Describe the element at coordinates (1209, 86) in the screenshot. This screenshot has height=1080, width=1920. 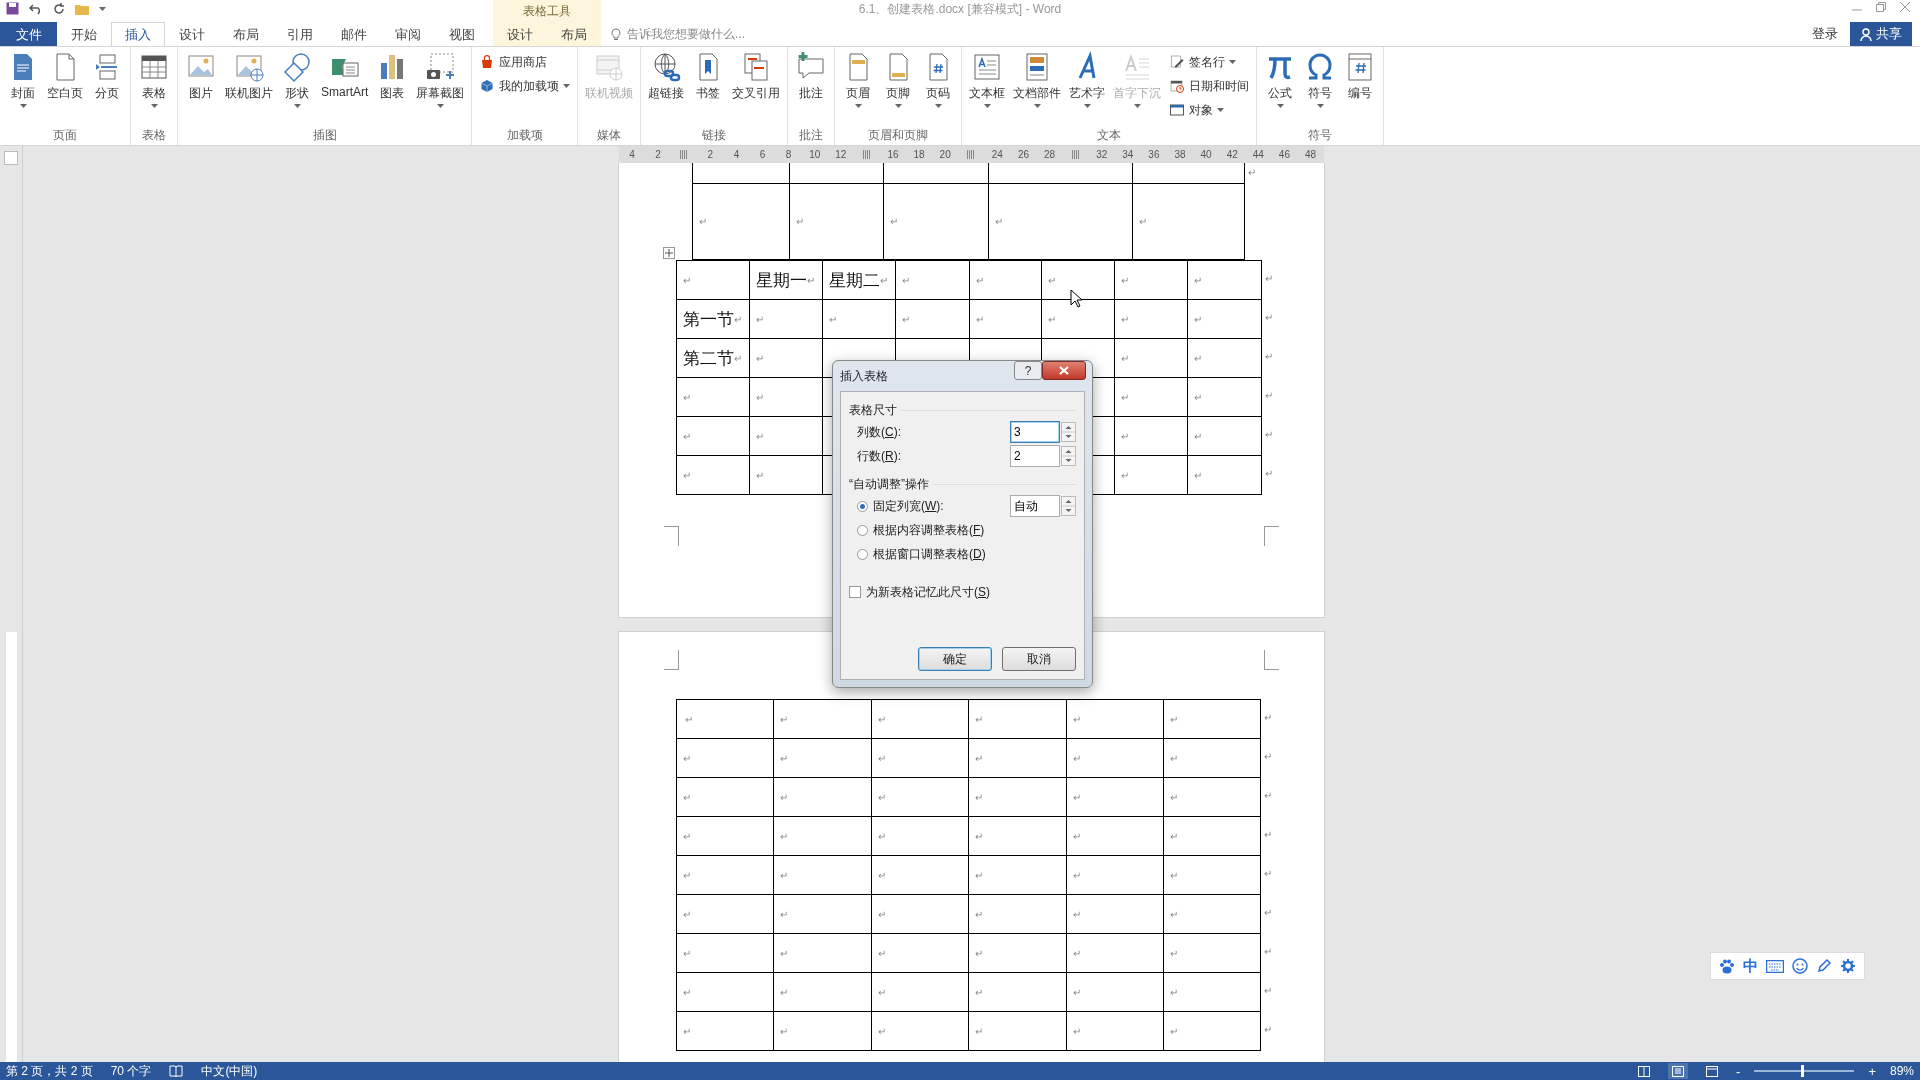
I see `ribbon-button: 日期和时间` at that location.